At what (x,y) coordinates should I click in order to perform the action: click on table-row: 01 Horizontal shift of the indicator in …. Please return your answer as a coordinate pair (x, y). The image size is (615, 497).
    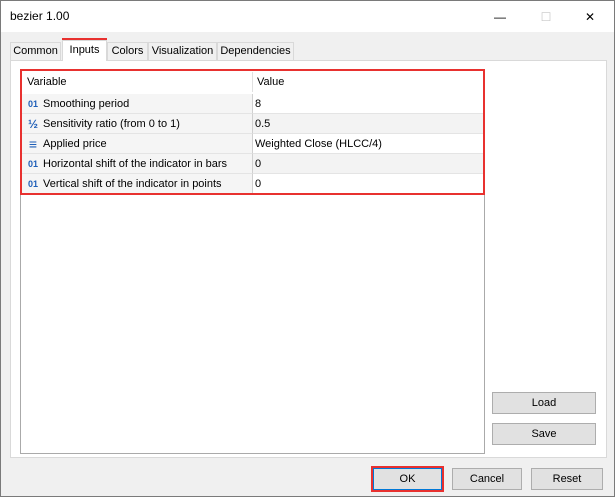
    Looking at the image, I should click on (252, 164).